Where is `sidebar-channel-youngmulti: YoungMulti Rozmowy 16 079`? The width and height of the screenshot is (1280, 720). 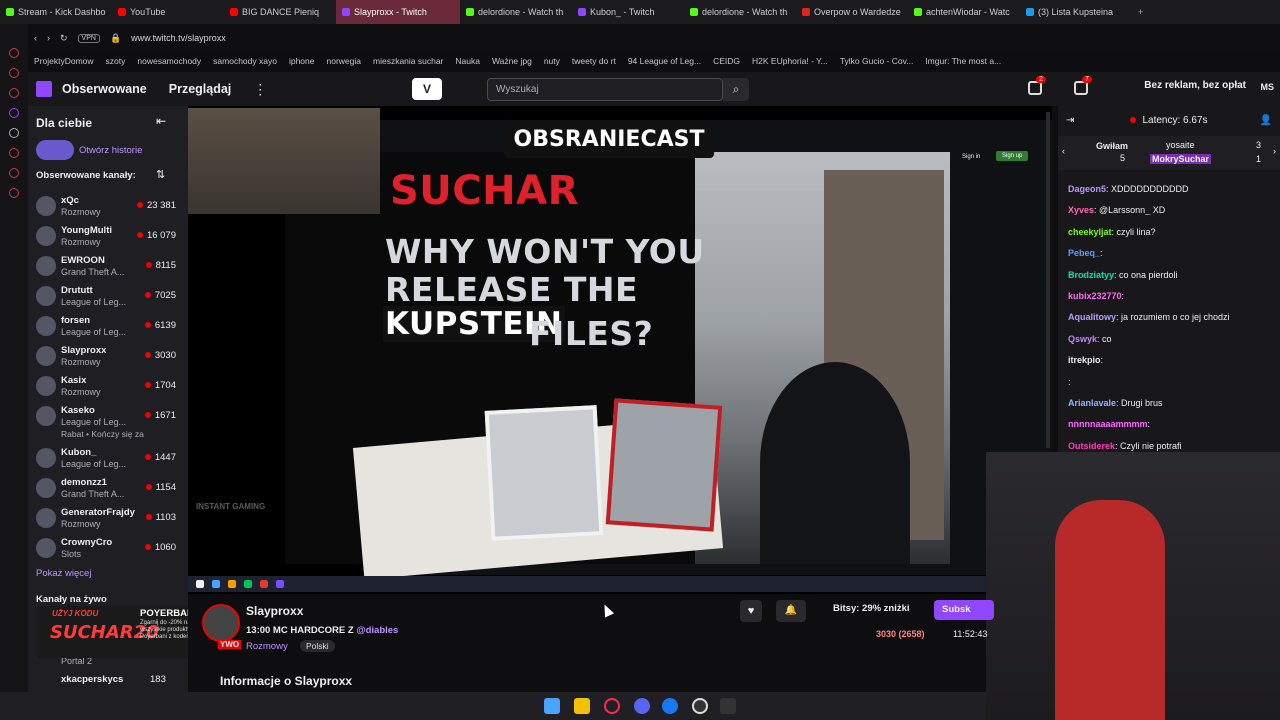 sidebar-channel-youngmulti: YoungMulti Rozmowy 16 079 is located at coordinates (108, 237).